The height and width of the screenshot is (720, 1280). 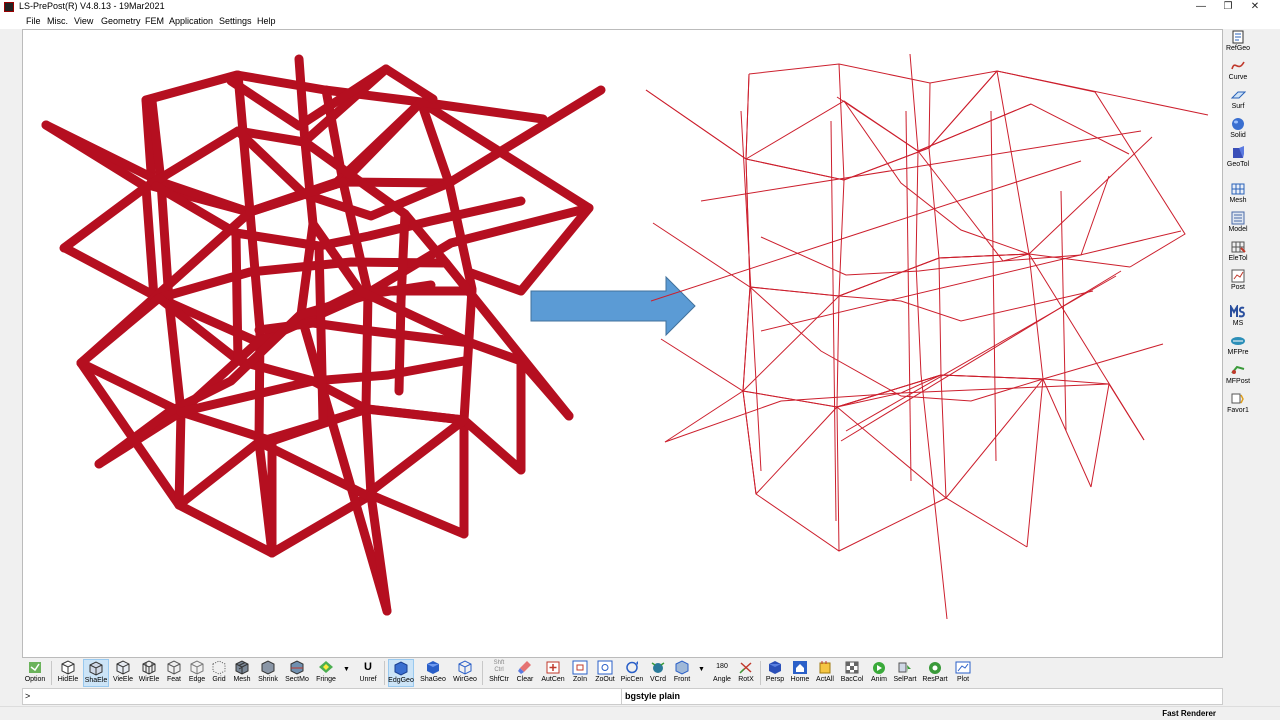 I want to click on eletol-label: EleTol, so click(x=1238, y=258).